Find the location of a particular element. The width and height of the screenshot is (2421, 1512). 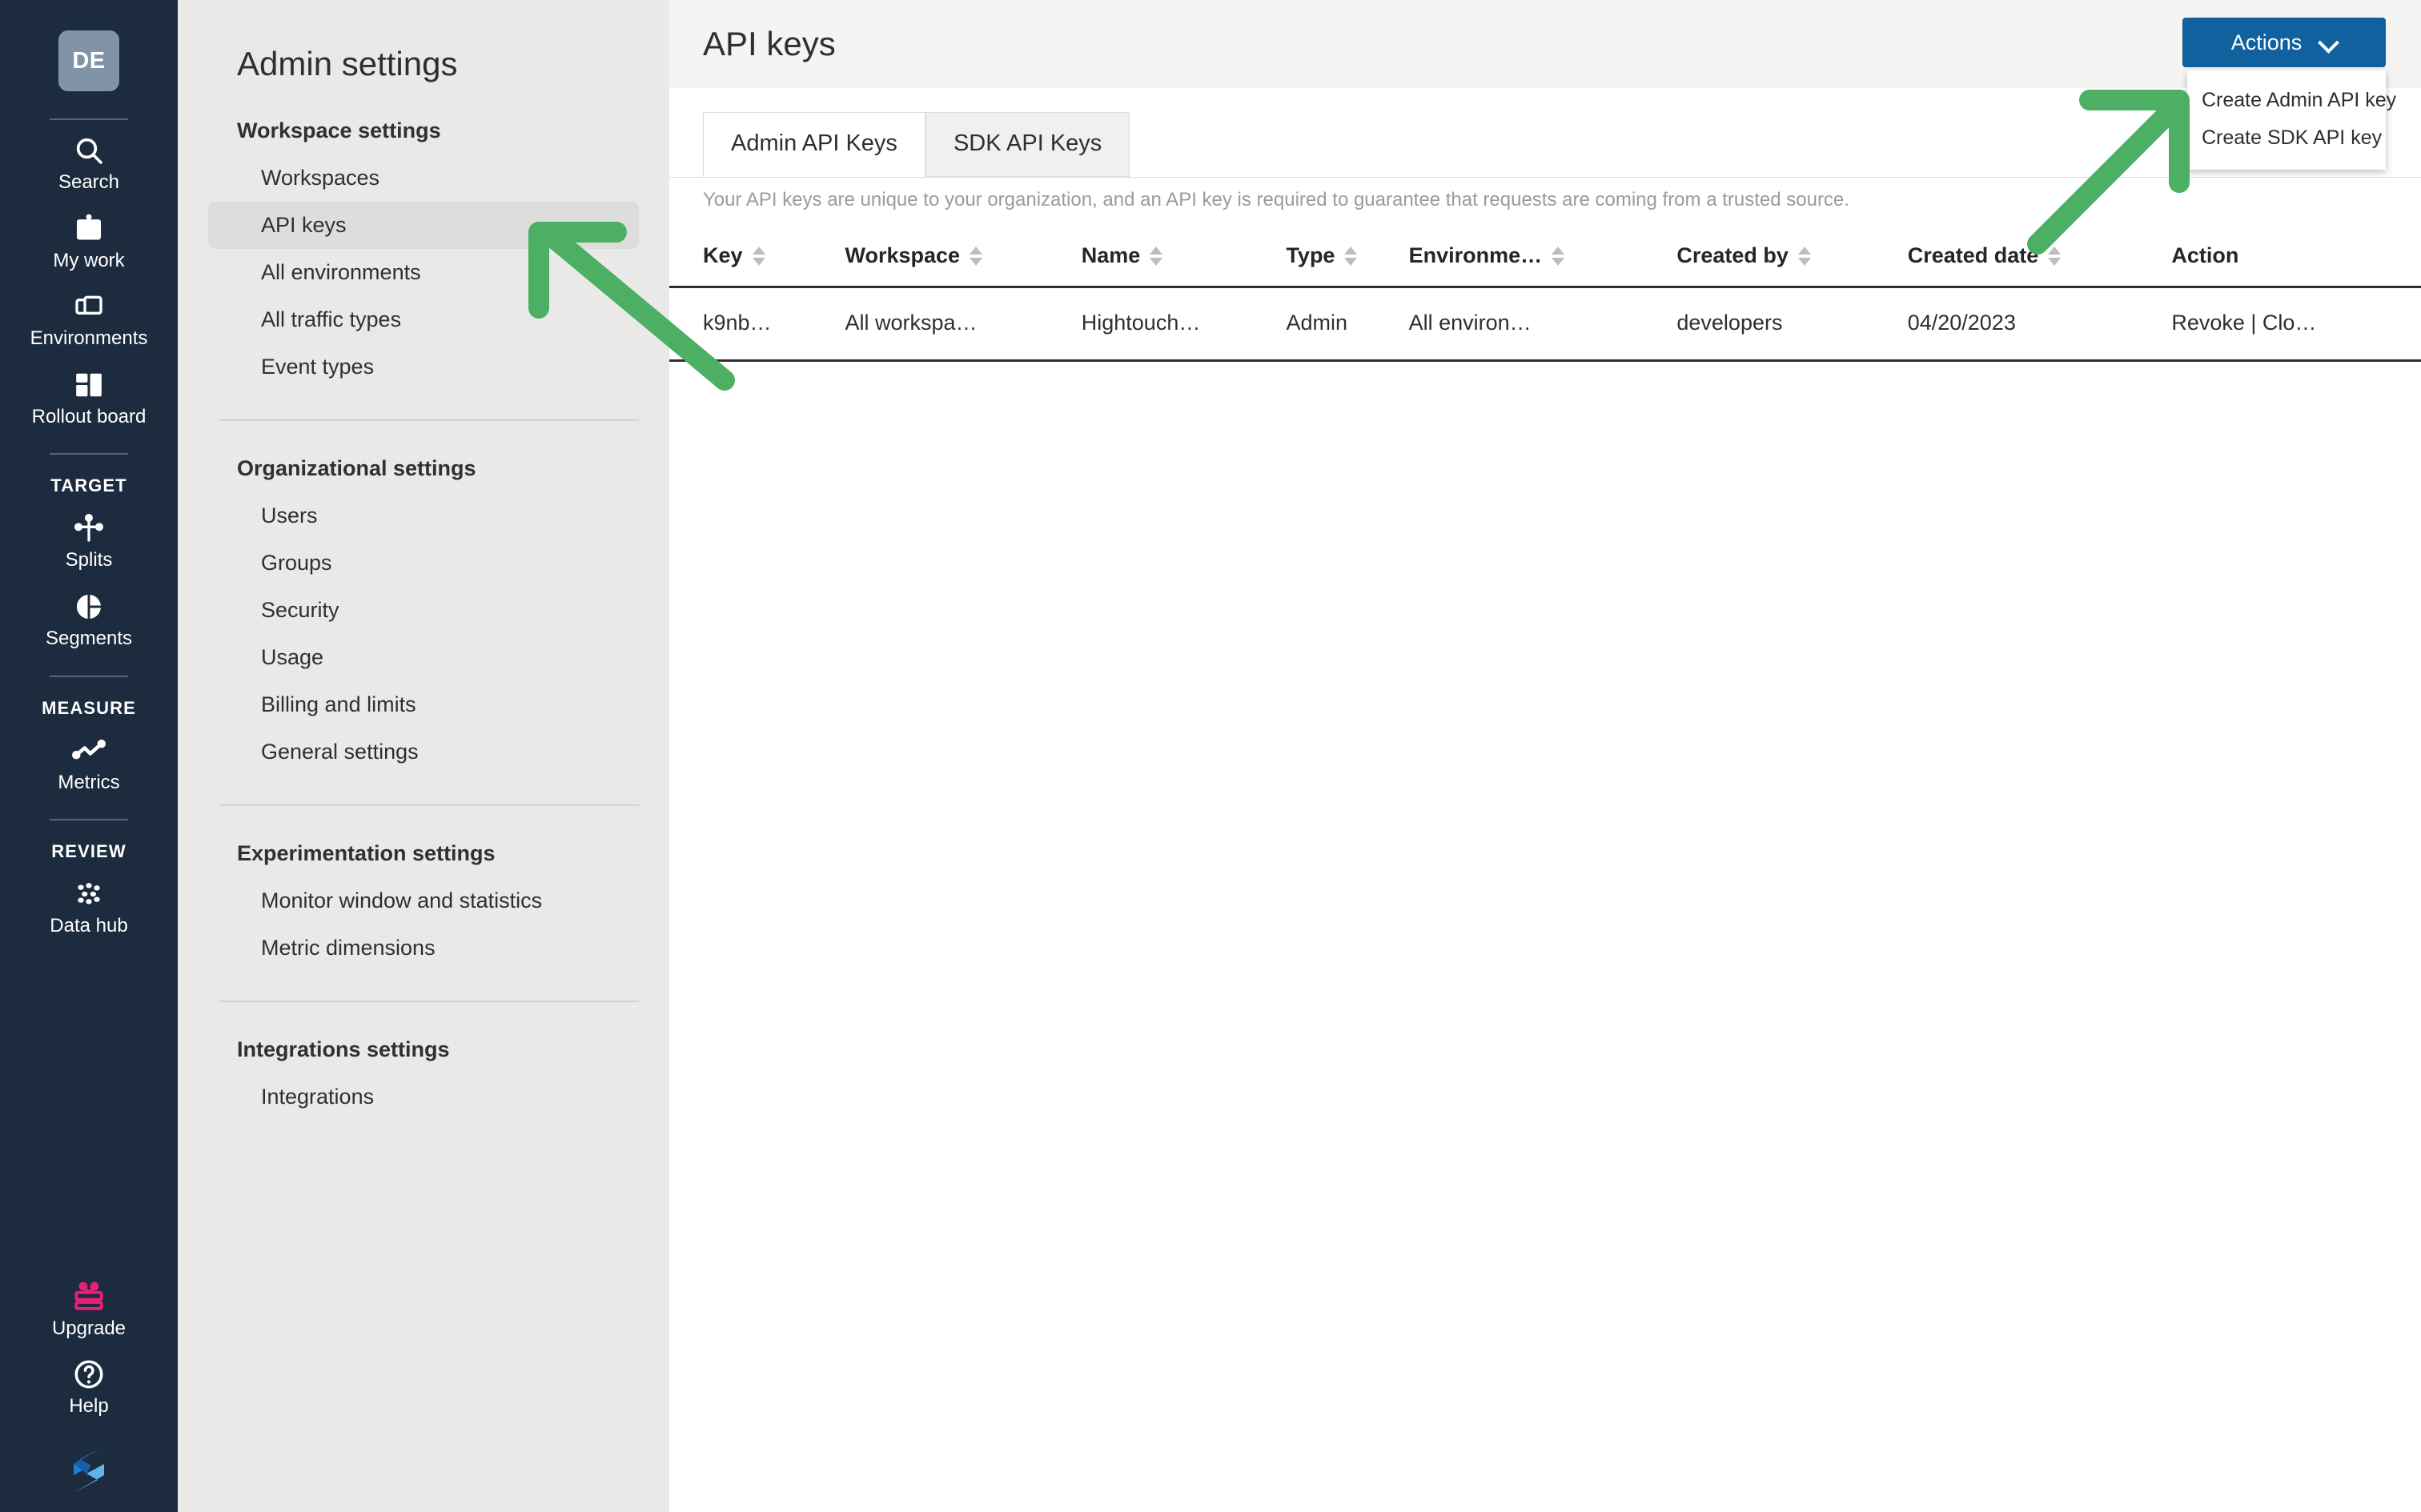

column-header-workspace: Workspace is located at coordinates (963, 265).